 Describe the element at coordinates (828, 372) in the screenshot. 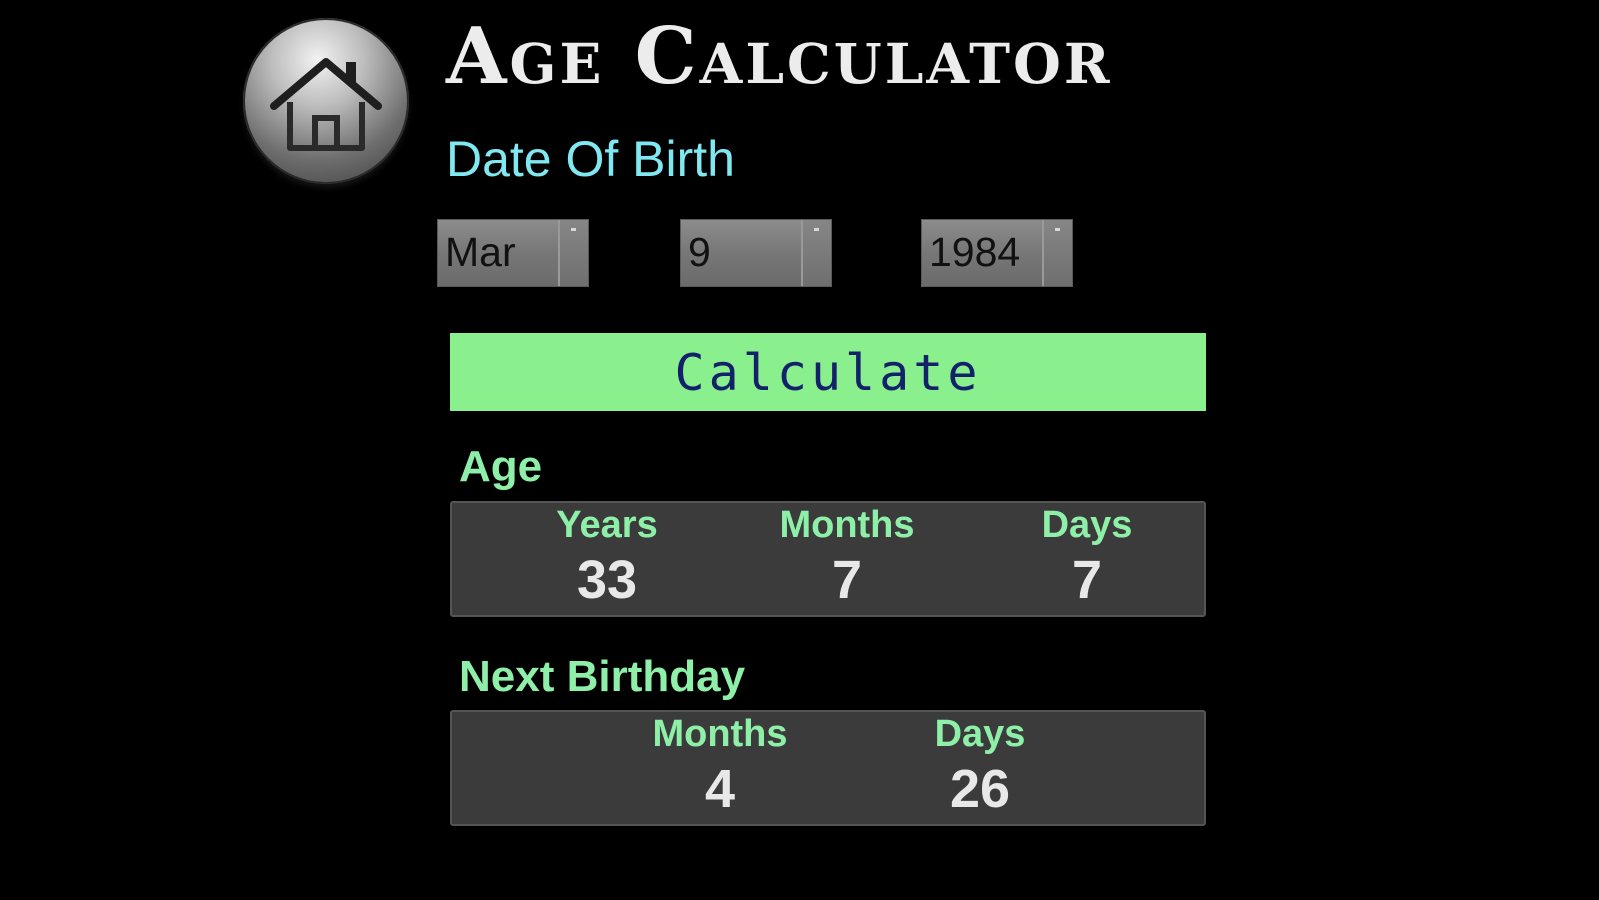

I see `calculate-button: Calculate` at that location.